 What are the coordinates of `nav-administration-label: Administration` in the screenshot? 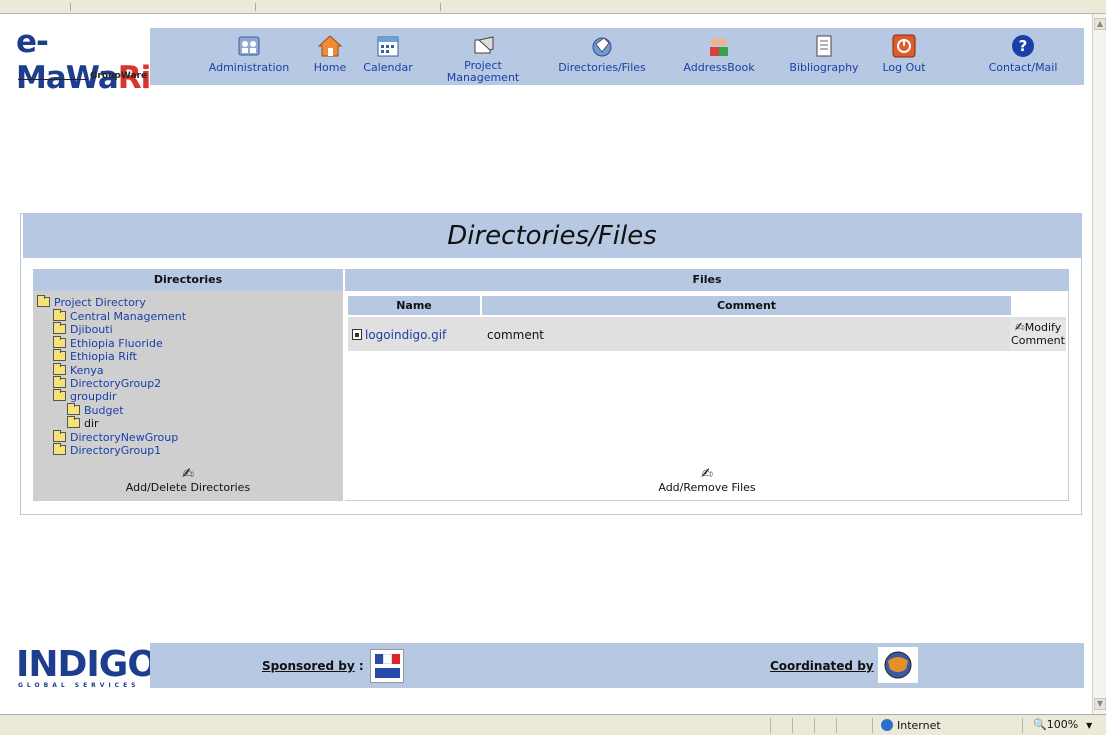 It's located at (249, 67).